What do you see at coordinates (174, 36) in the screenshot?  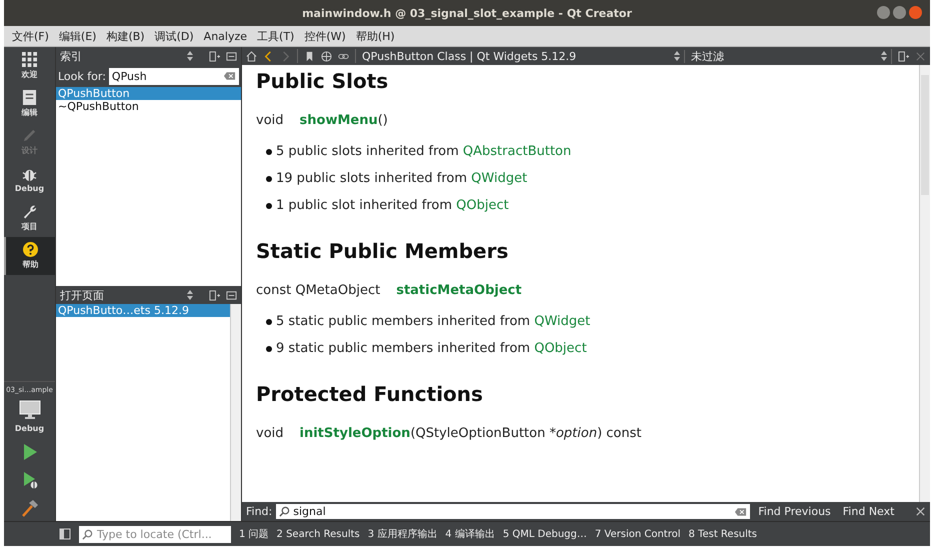 I see `menu-item: 调试(D)` at bounding box center [174, 36].